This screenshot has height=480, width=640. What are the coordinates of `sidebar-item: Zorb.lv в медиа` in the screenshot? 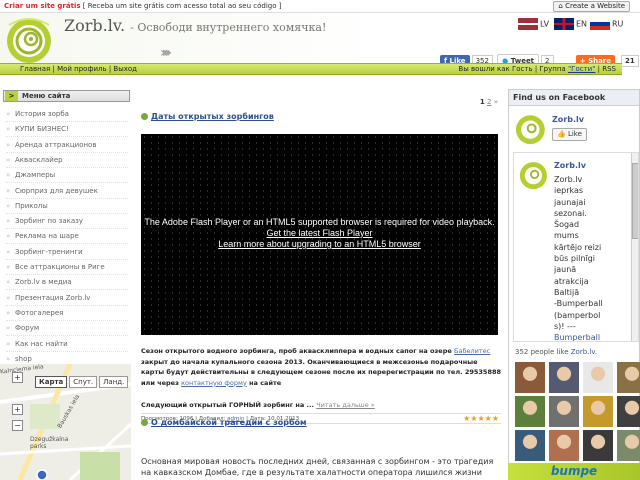 It's located at (67, 283).